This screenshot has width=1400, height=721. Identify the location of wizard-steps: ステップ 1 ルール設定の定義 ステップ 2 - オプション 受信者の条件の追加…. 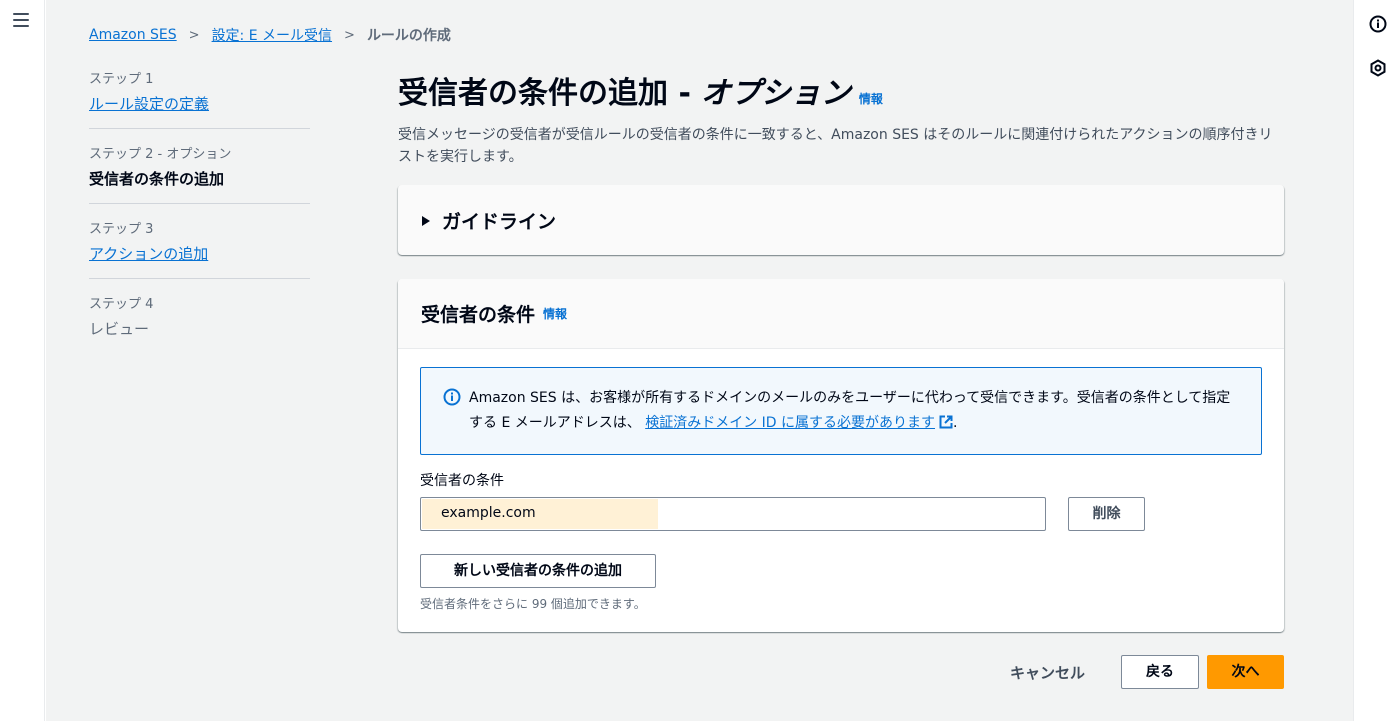
(199, 217).